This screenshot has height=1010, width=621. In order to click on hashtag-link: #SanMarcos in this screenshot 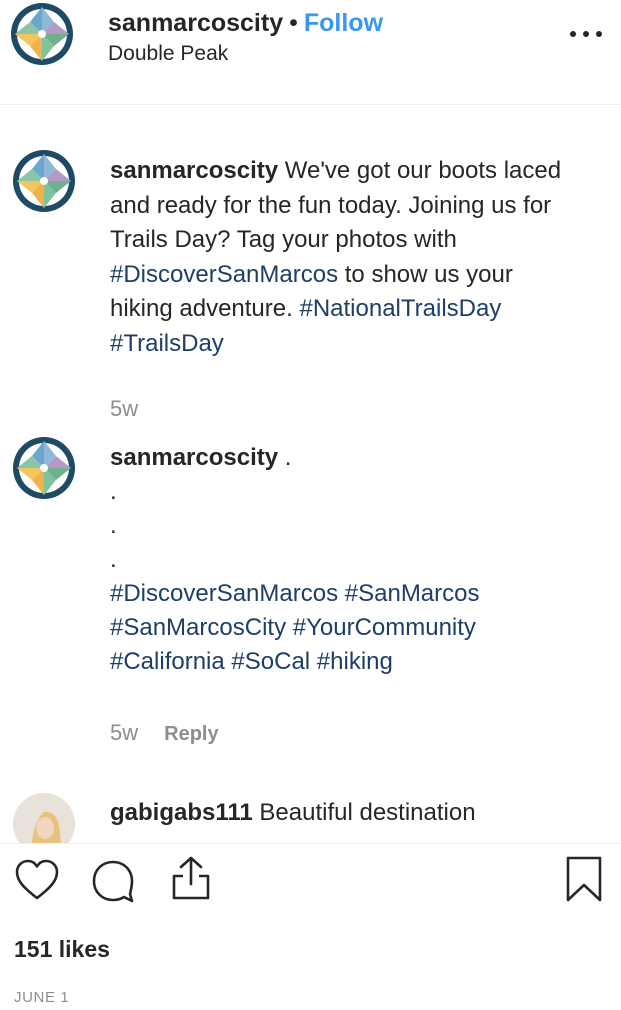, I will do `click(412, 593)`.